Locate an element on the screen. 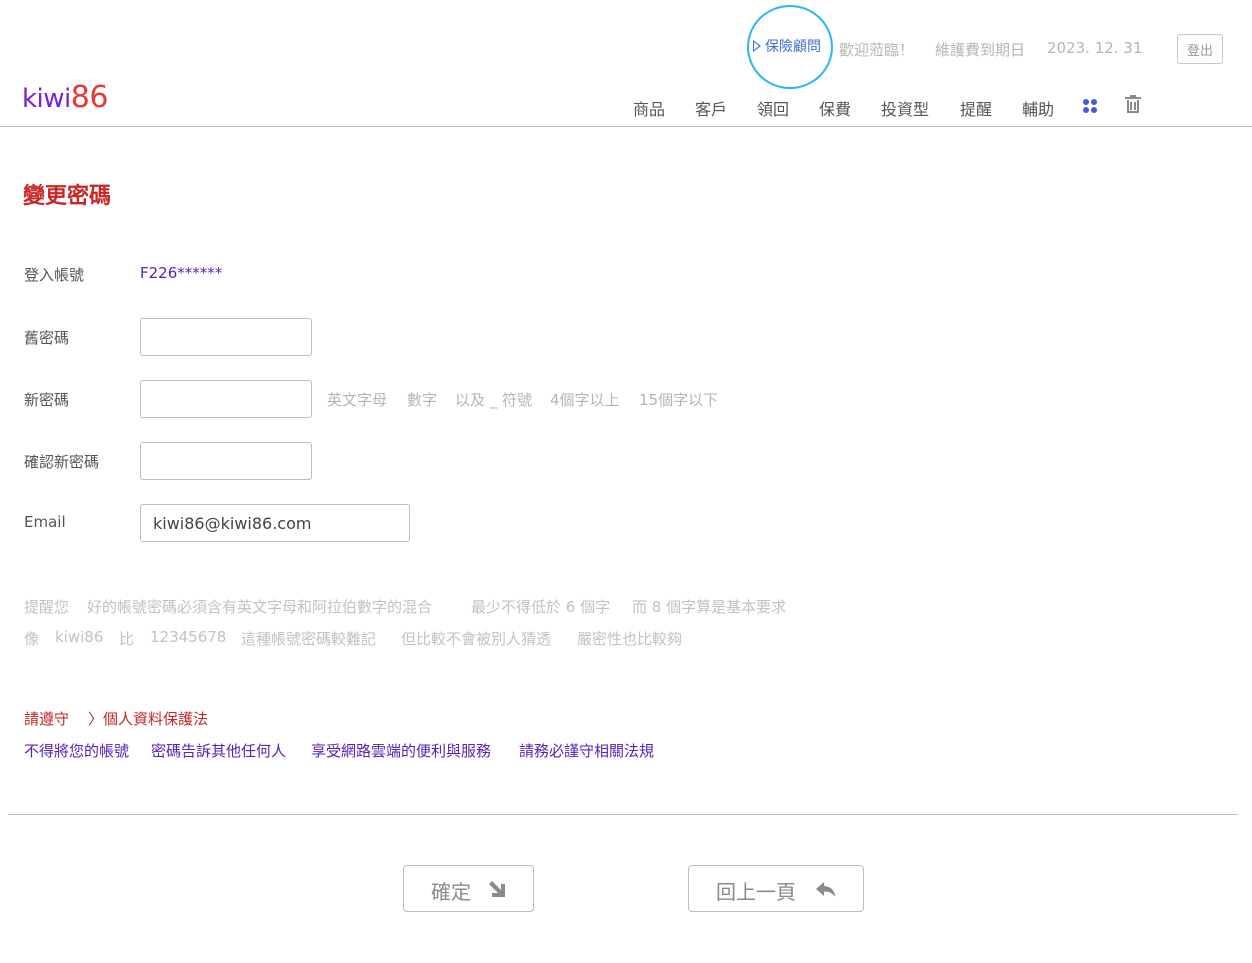  logo-number-text: 86 is located at coordinates (89, 97).